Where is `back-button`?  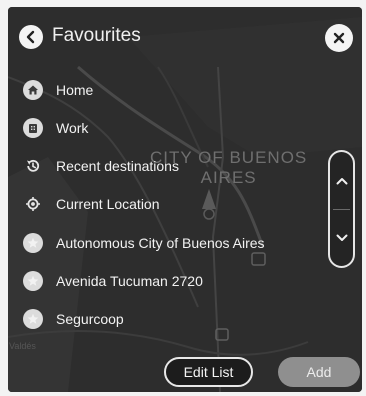
back-button is located at coordinates (31, 37).